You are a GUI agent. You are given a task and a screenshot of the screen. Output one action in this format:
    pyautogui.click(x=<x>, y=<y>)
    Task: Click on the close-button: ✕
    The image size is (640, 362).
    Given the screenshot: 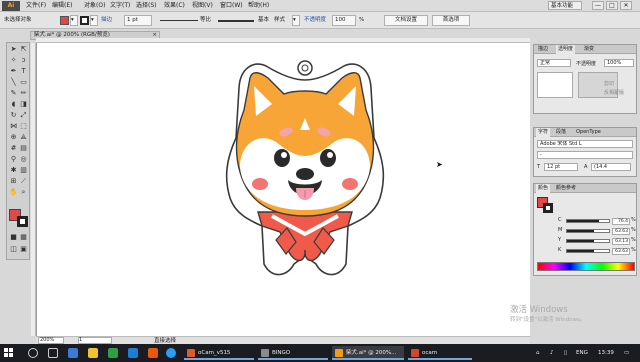 What is the action you would take?
    pyautogui.click(x=626, y=5)
    